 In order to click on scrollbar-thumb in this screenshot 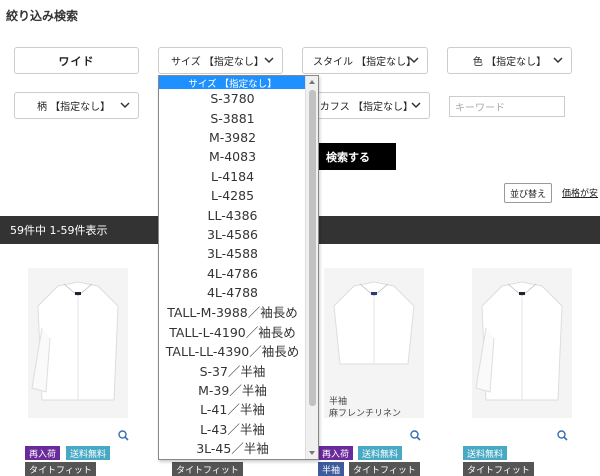, I will do `click(312, 248)`.